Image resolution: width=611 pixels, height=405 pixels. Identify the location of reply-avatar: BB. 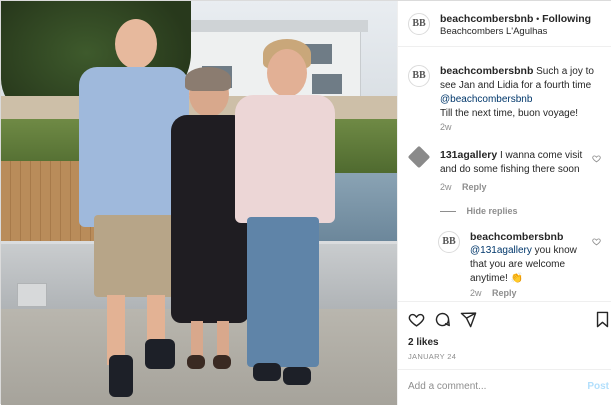
(449, 242).